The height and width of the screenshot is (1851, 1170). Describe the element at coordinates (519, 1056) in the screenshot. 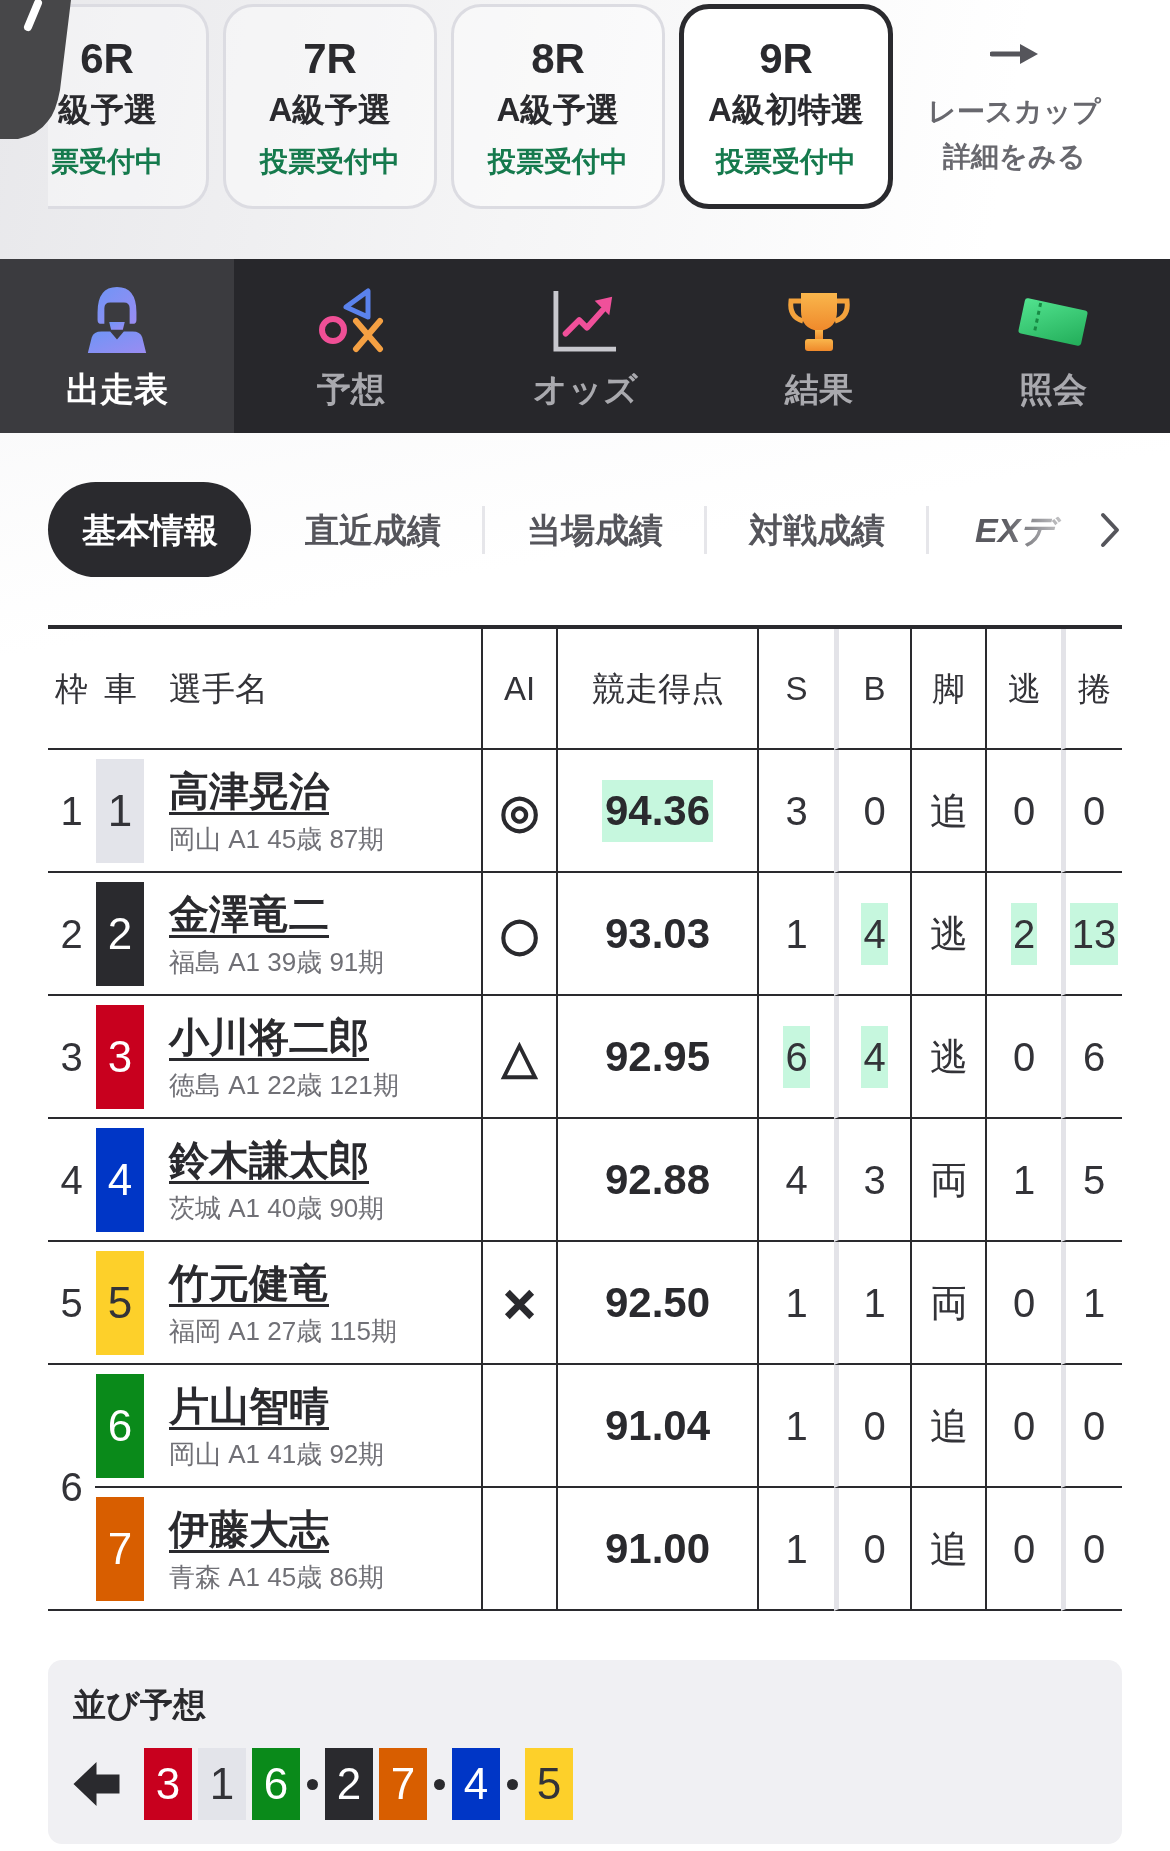

I see `ai-mark: △` at that location.